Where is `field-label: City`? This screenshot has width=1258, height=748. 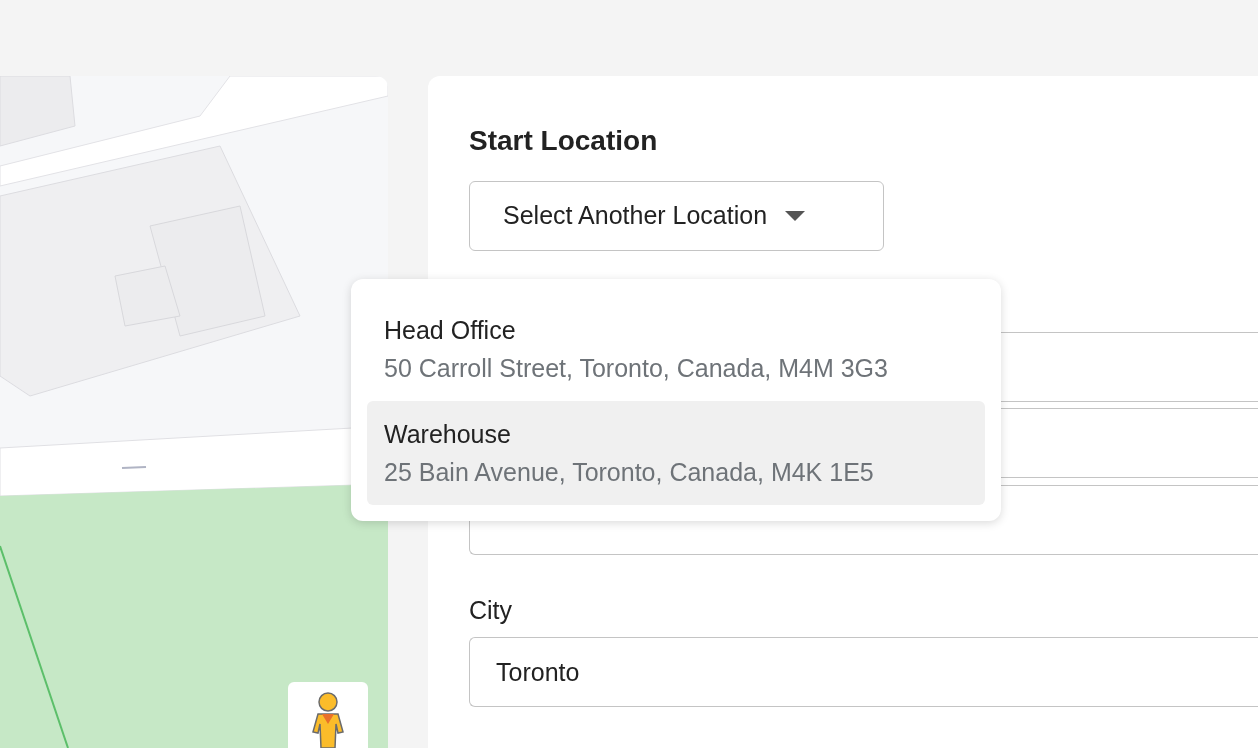 field-label: City is located at coordinates (491, 610).